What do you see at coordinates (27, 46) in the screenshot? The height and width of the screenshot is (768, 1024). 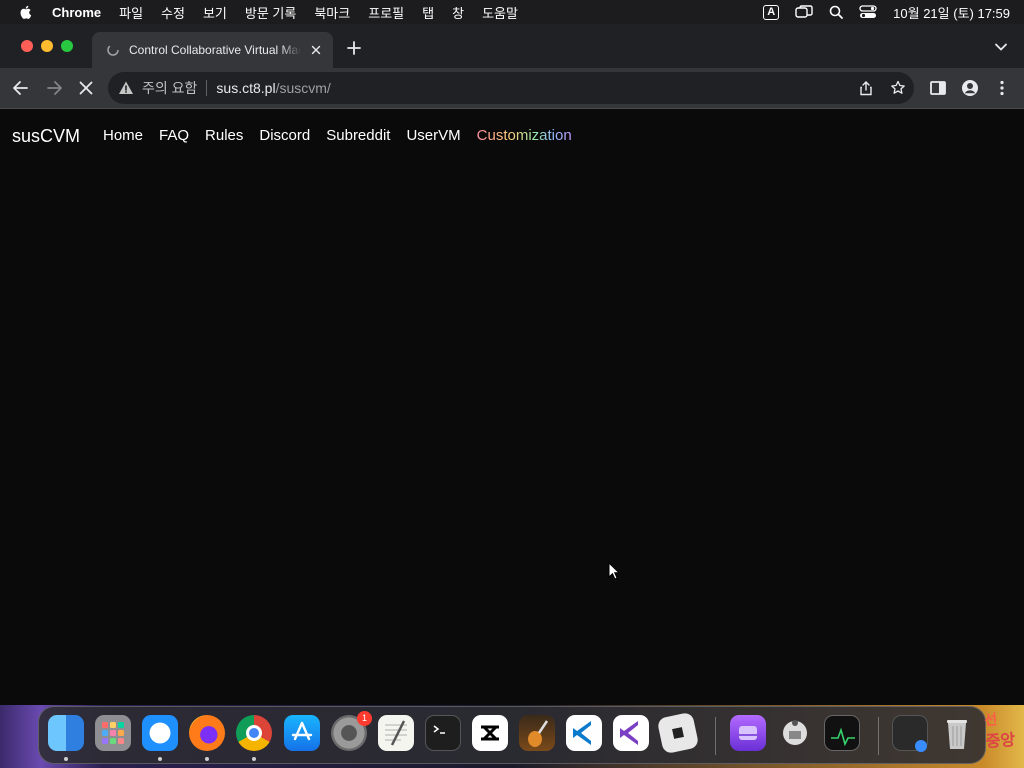 I see `window-close-button` at bounding box center [27, 46].